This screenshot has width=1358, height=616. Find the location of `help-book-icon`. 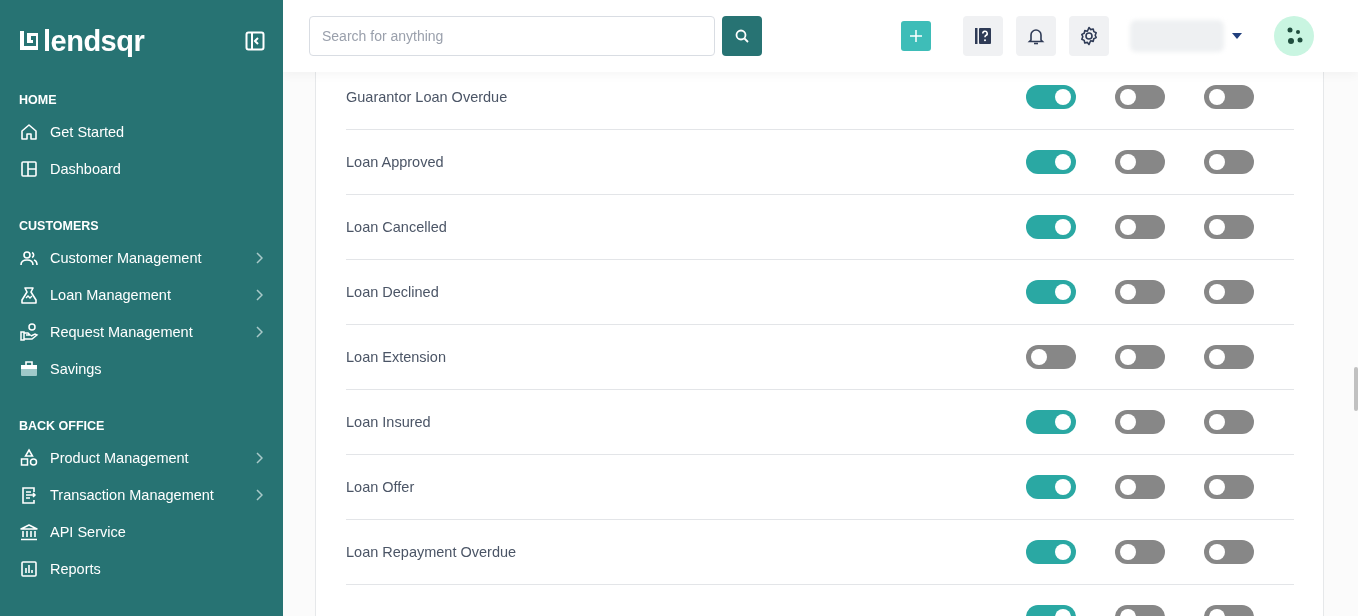

help-book-icon is located at coordinates (983, 36).